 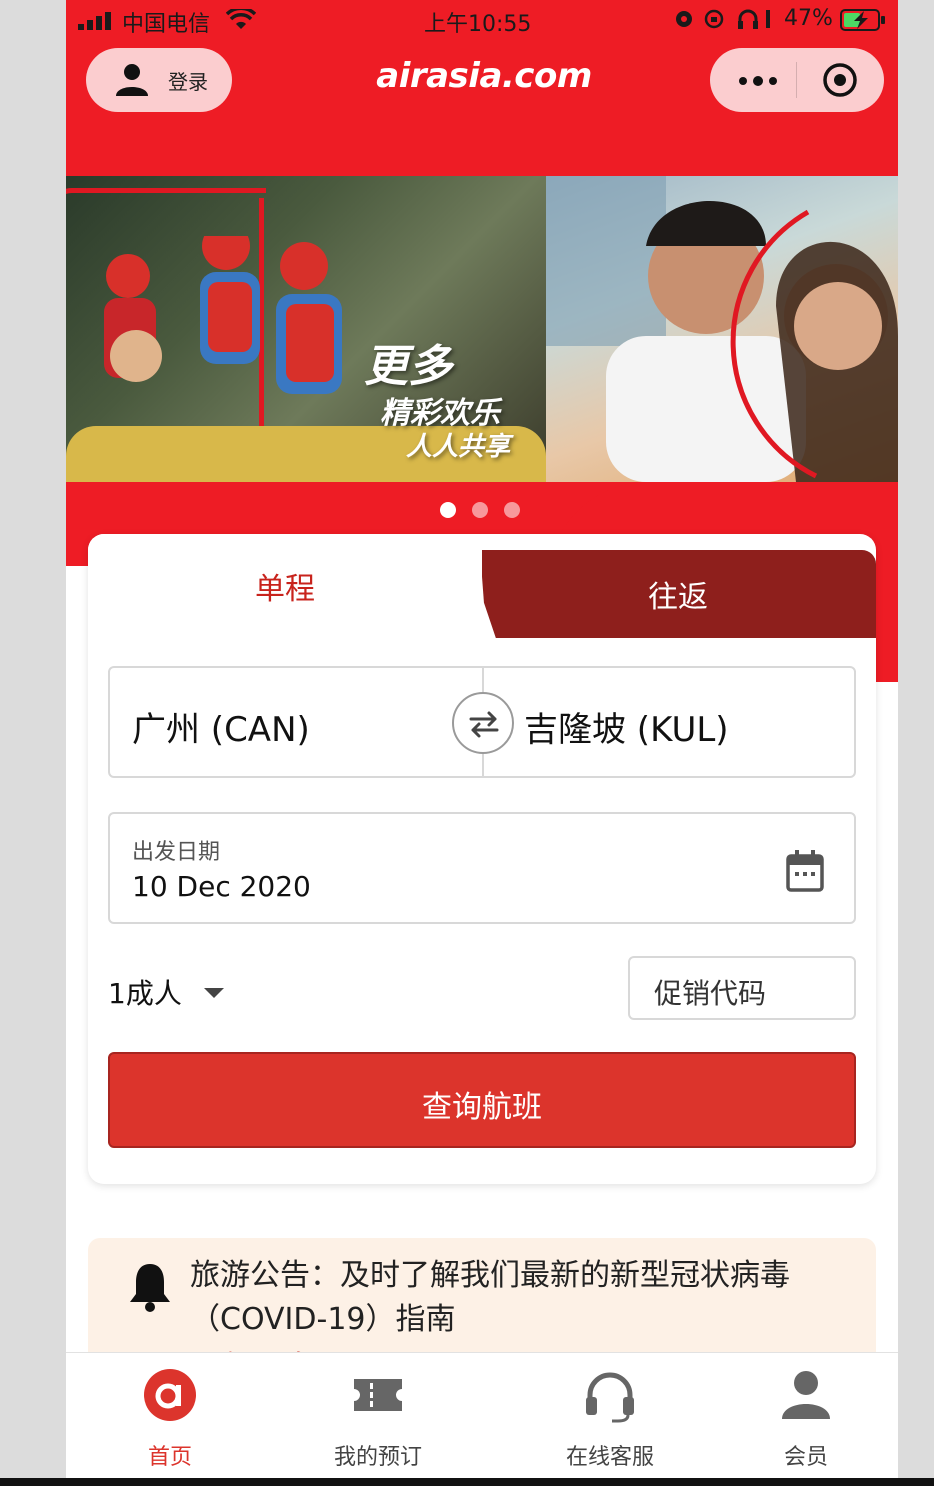 I want to click on banner-headline: 更多, so click(x=408, y=366).